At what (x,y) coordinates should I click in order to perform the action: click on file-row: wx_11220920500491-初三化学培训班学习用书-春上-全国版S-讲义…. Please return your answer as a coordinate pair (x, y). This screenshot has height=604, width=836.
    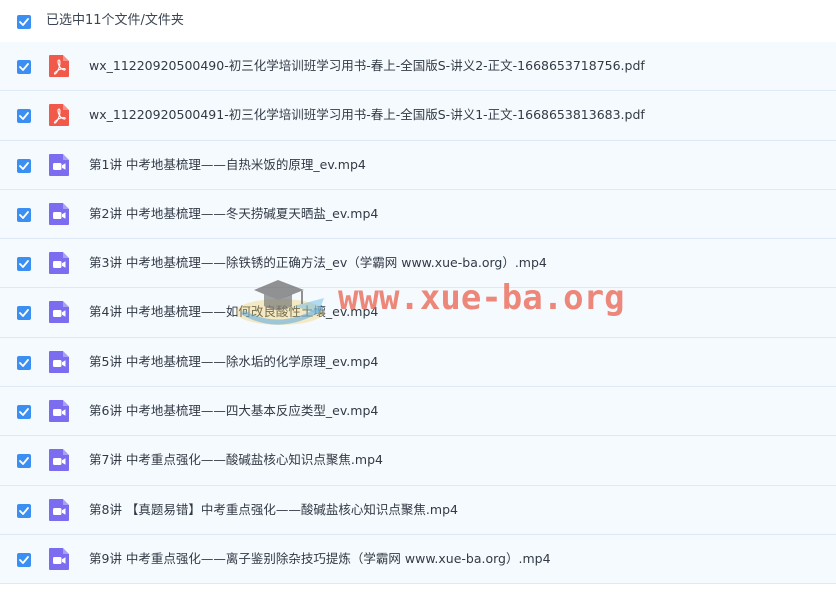
    Looking at the image, I should click on (418, 116).